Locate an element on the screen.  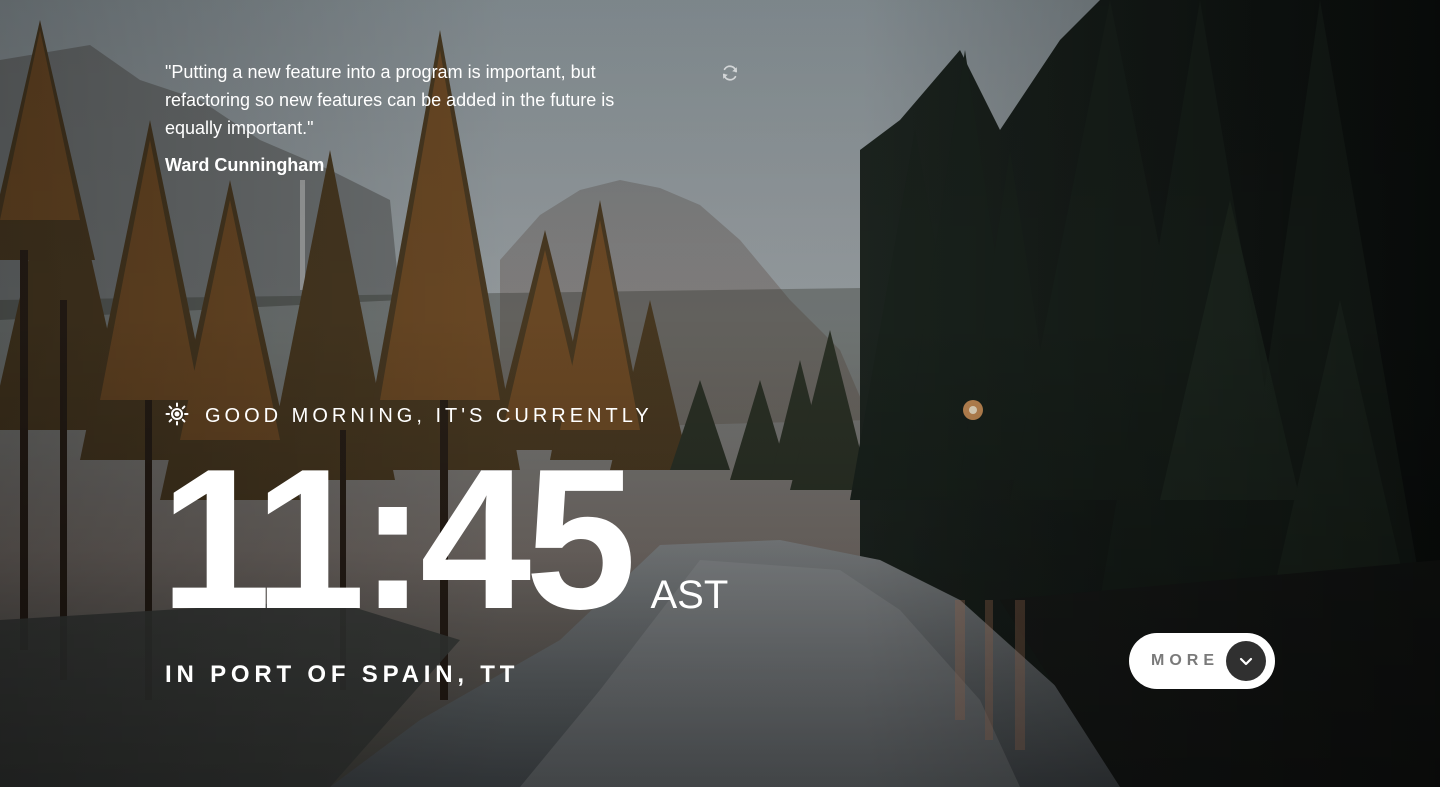
clock-display: 11:45 AST is located at coordinates (444, 540).